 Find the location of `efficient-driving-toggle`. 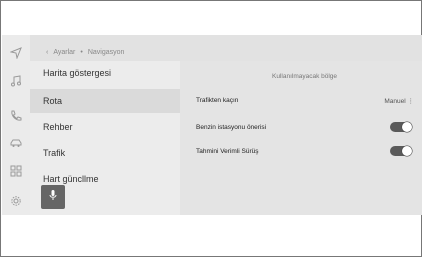

efficient-driving-toggle is located at coordinates (401, 151).